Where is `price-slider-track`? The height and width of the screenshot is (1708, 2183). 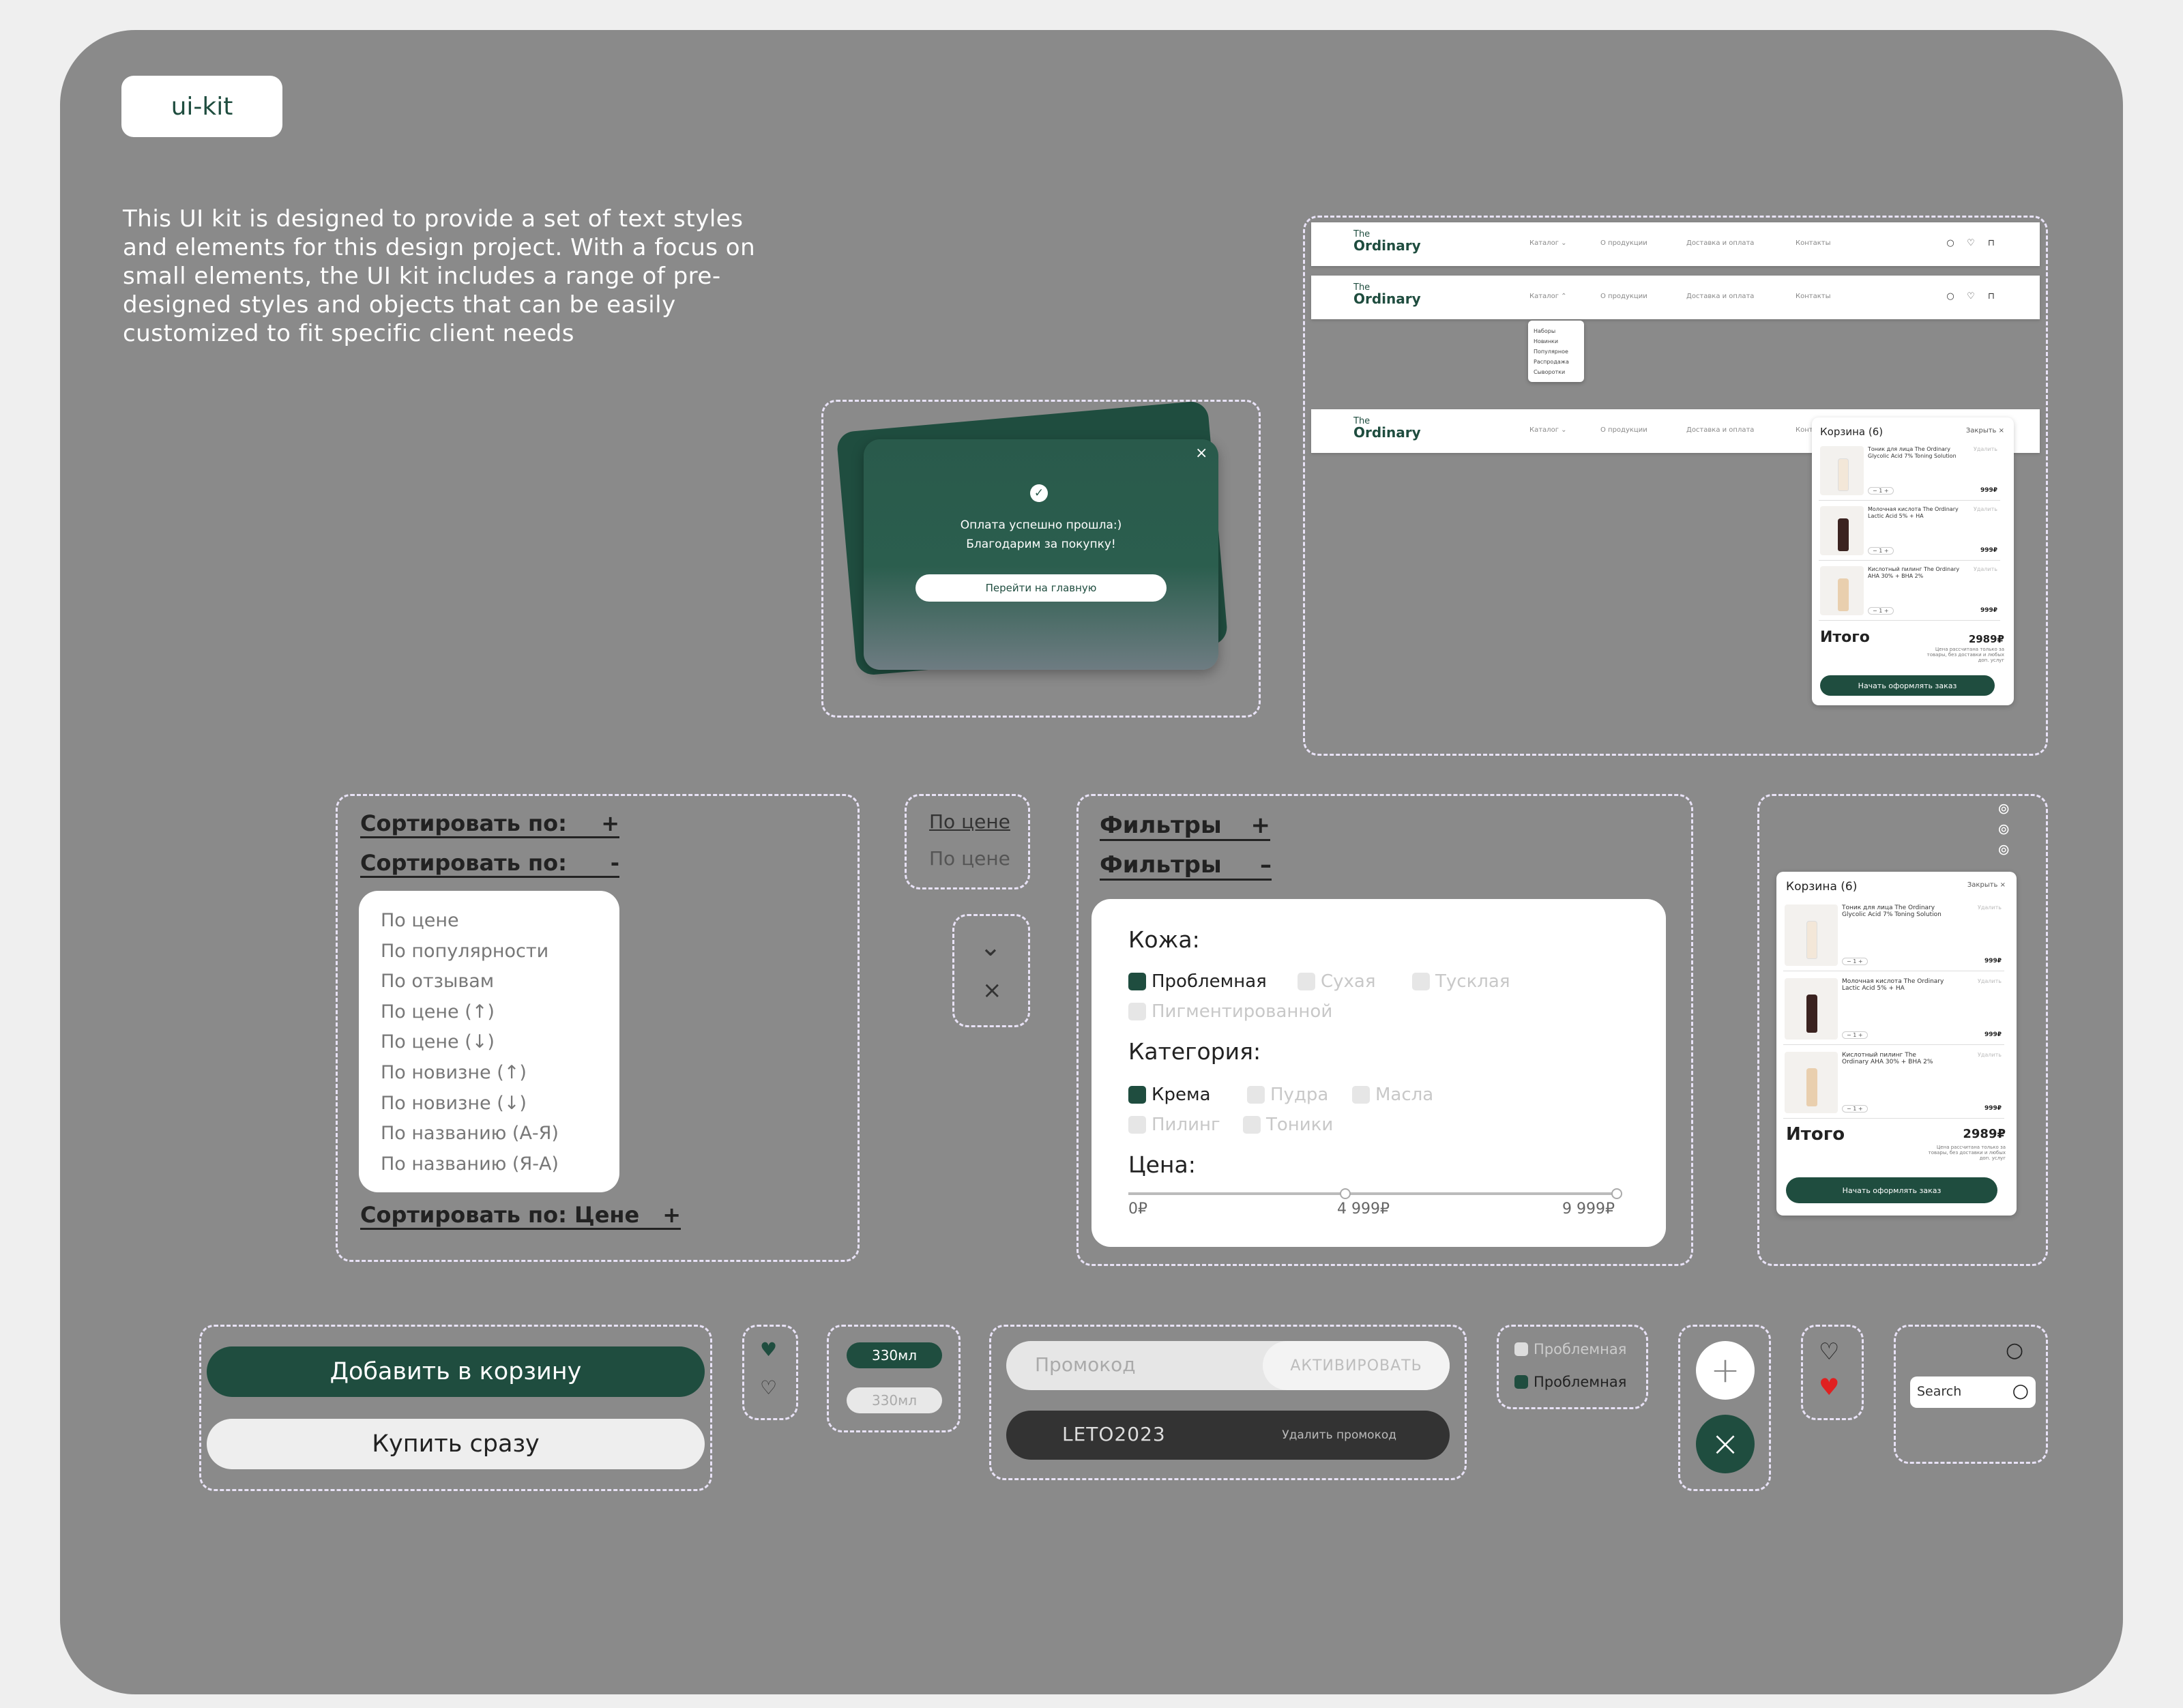 price-slider-track is located at coordinates (1374, 1194).